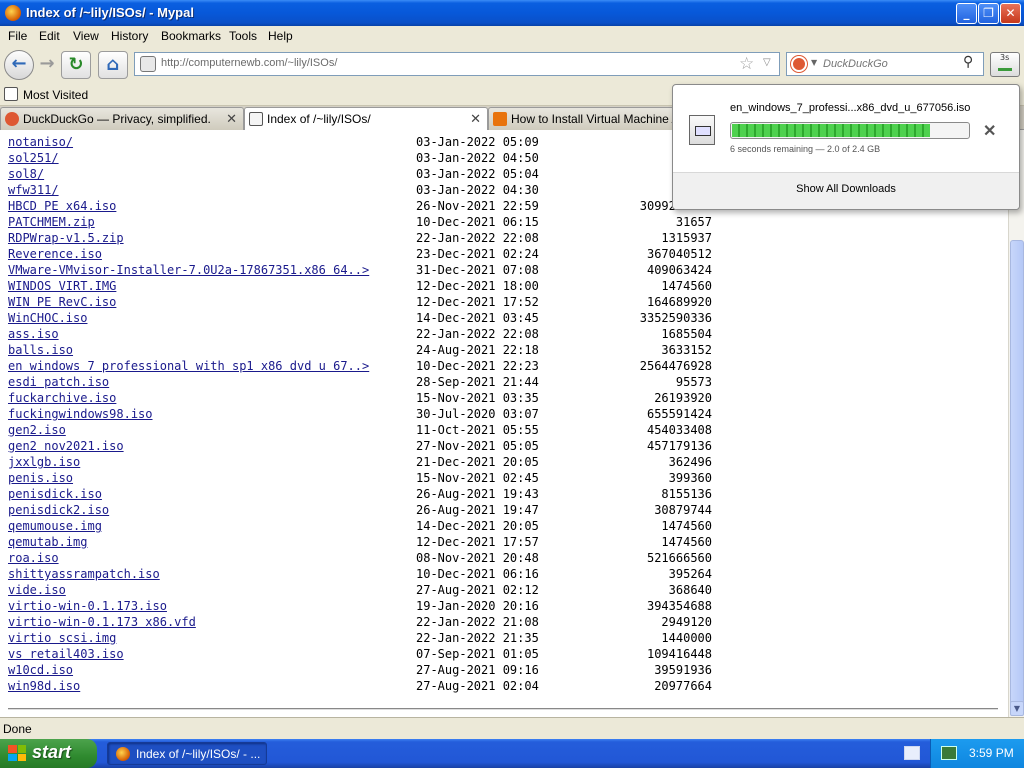  Describe the element at coordinates (49, 36) in the screenshot. I see `menu-edit: Edit` at that location.